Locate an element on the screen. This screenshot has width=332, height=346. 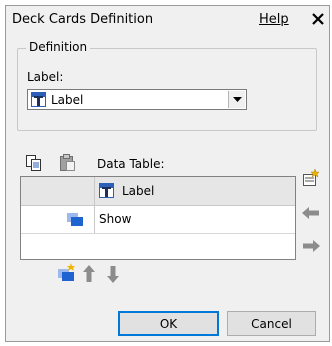
table-row: Show is located at coordinates (158, 219).